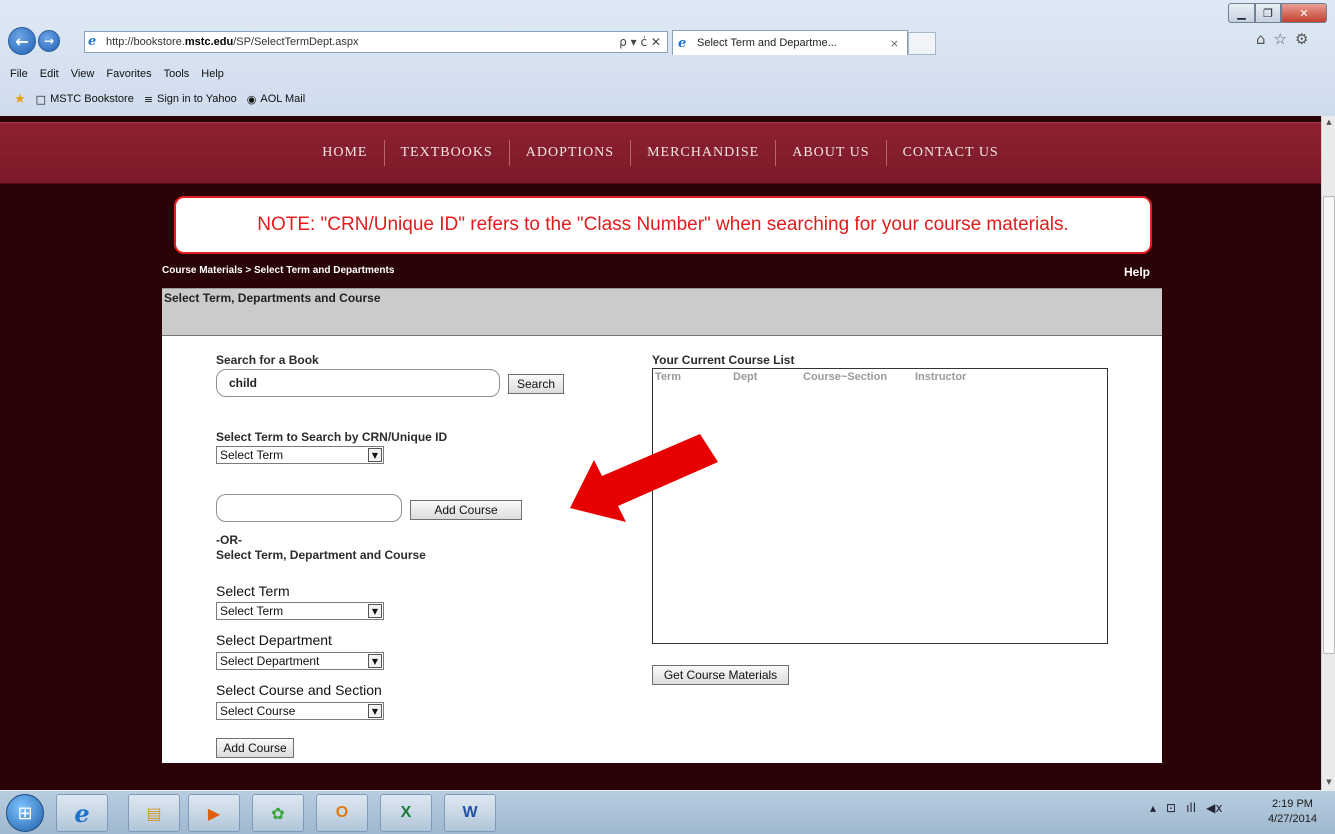  I want to click on scrollbar-thumb, so click(1329, 425).